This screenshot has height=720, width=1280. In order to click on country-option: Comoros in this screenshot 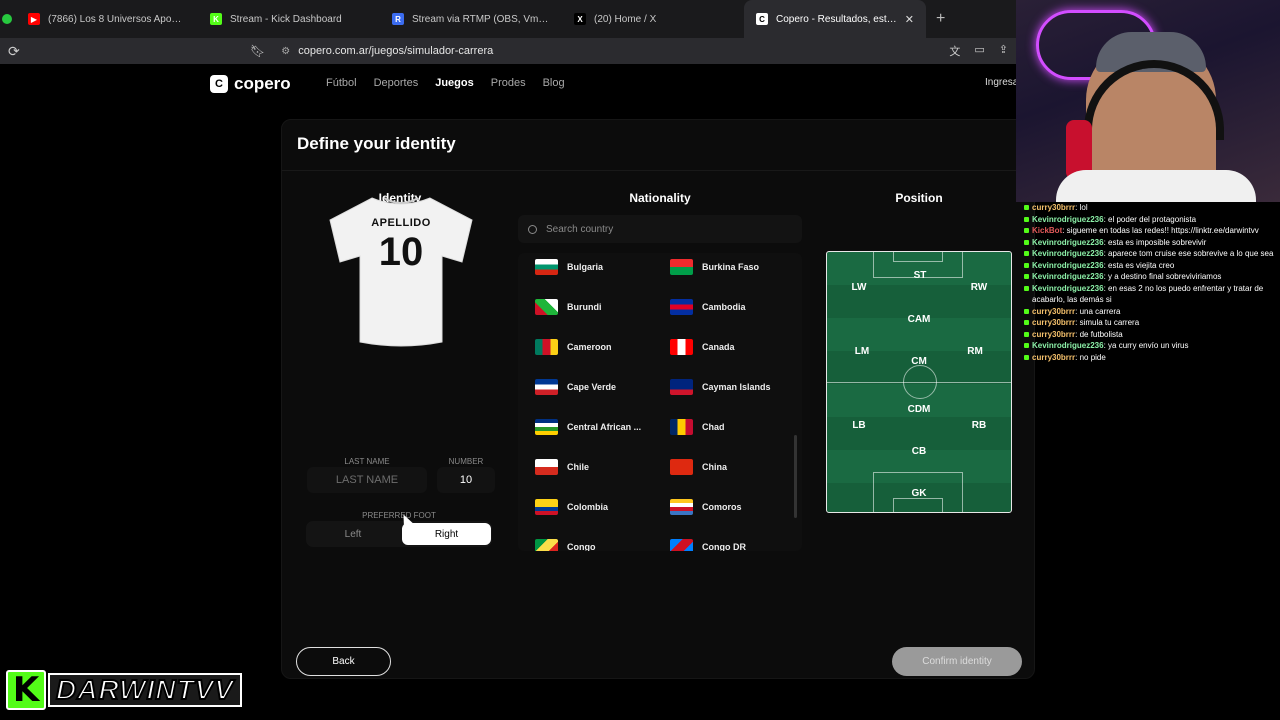, I will do `click(706, 507)`.